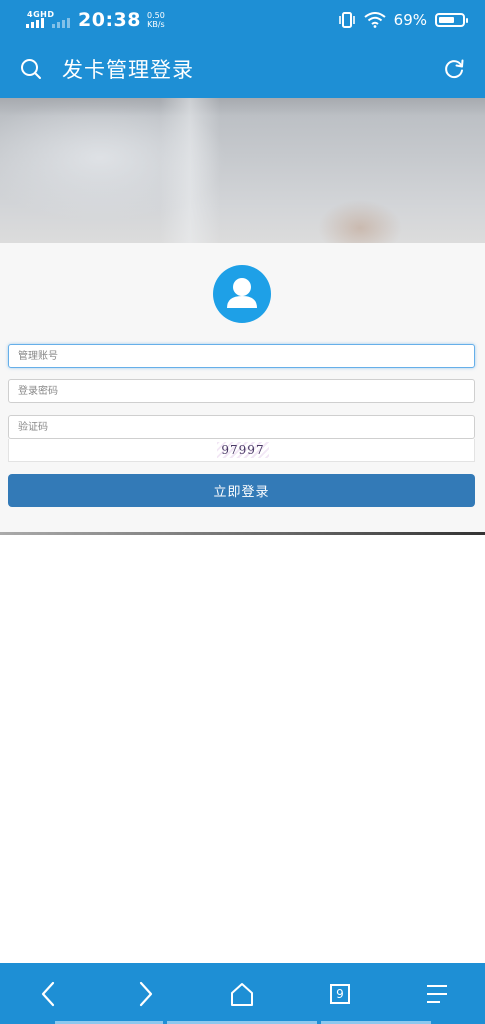 This screenshot has width=485, height=1024. I want to click on menu-icon, so click(437, 994).